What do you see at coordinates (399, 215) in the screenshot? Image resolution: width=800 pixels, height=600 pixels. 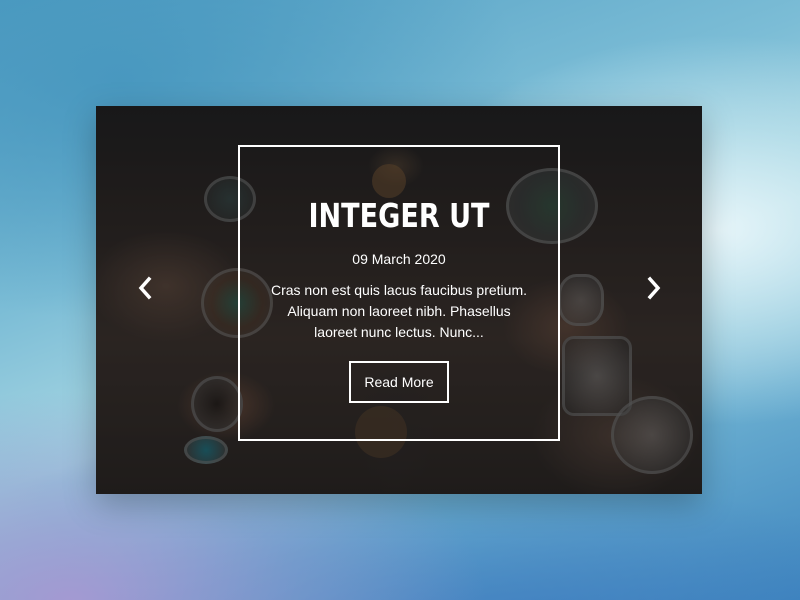 I see `slide-title: INTEGER UT` at bounding box center [399, 215].